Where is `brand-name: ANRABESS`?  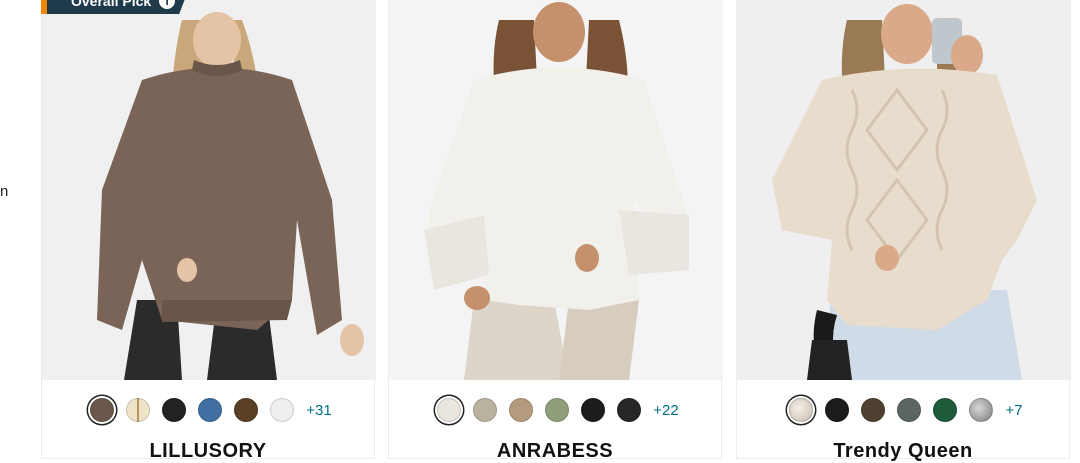
brand-name: ANRABESS is located at coordinates (555, 451).